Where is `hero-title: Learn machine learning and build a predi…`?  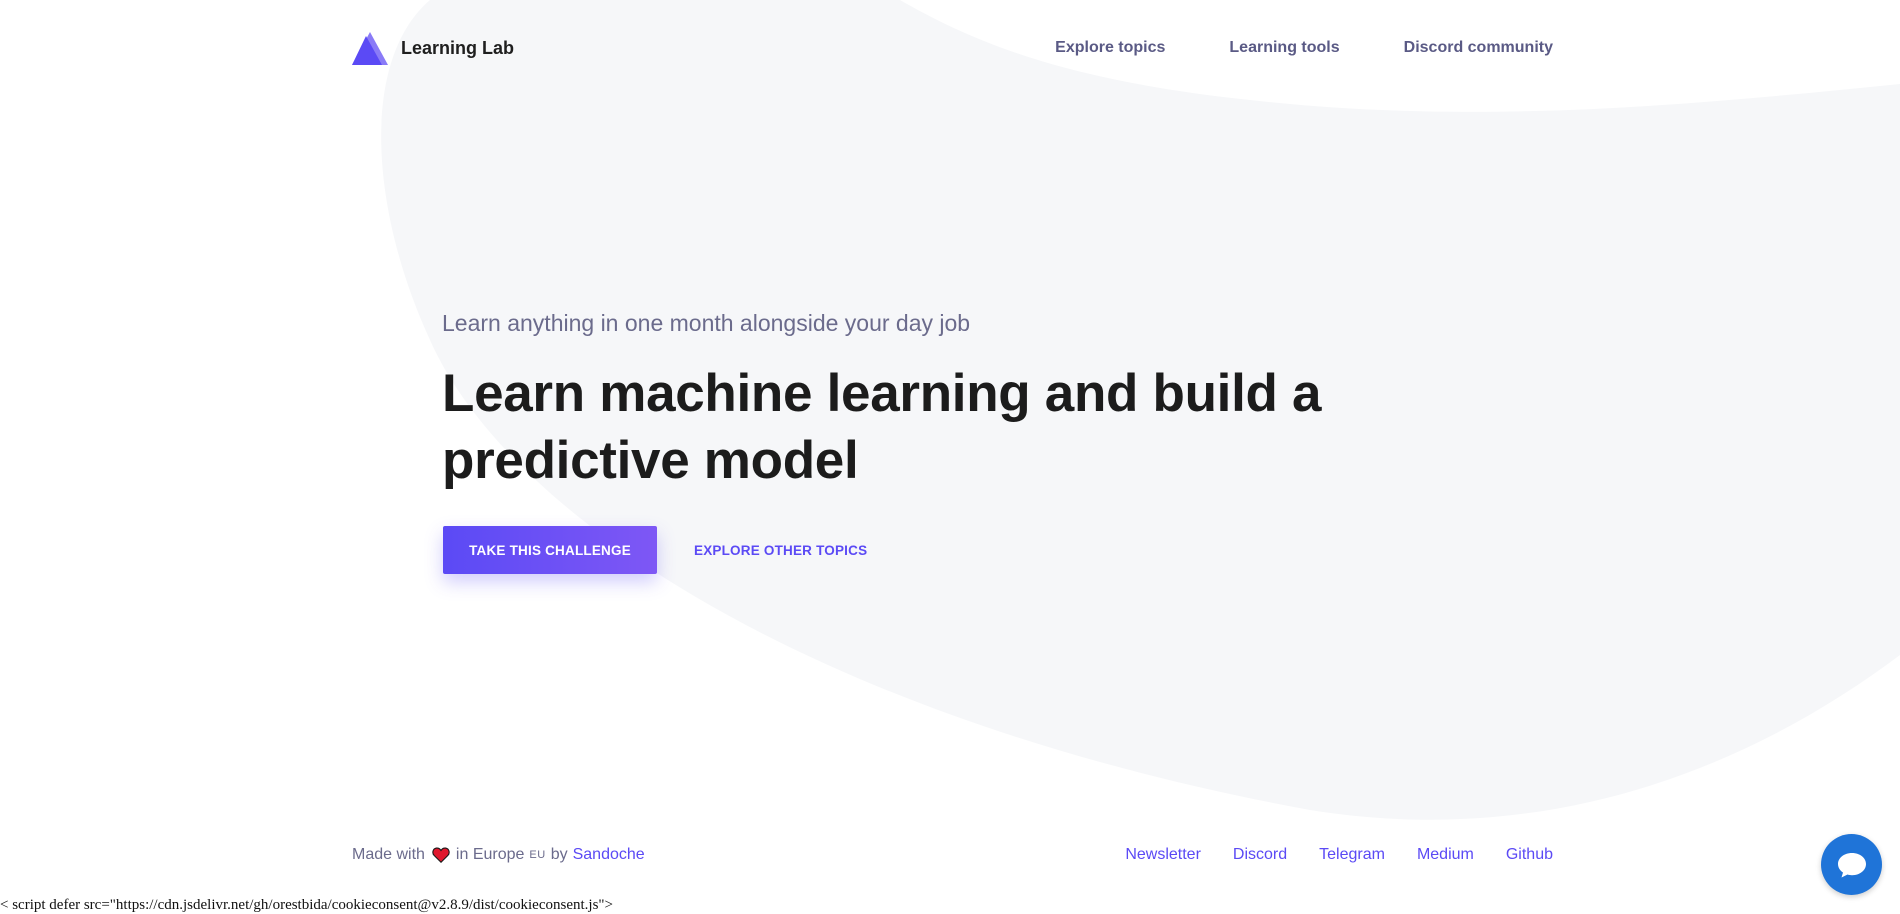 hero-title: Learn machine learning and build a predi… is located at coordinates (882, 427).